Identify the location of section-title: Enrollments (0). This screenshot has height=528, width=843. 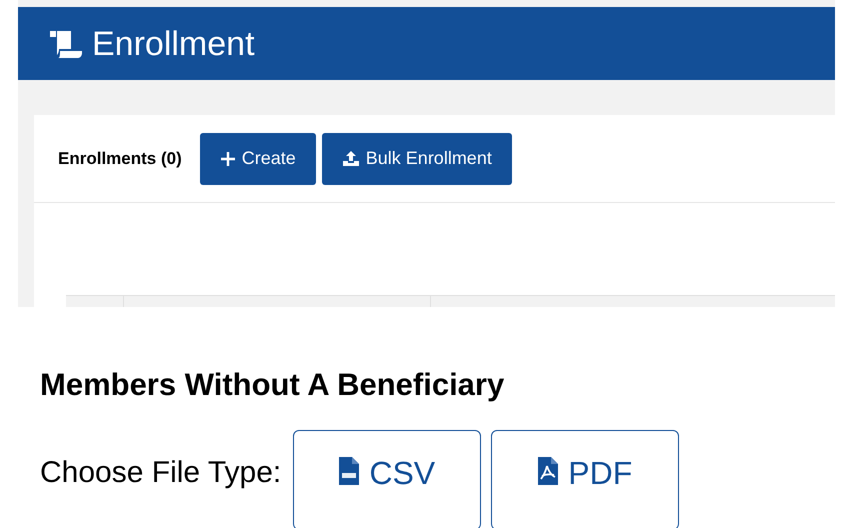
(120, 159).